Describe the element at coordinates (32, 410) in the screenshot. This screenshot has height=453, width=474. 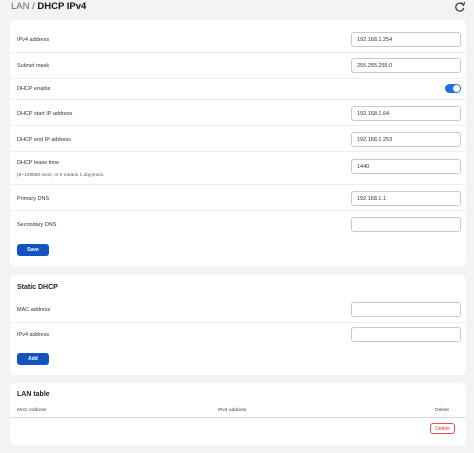
I see `column-mac-address: MAC Address` at that location.